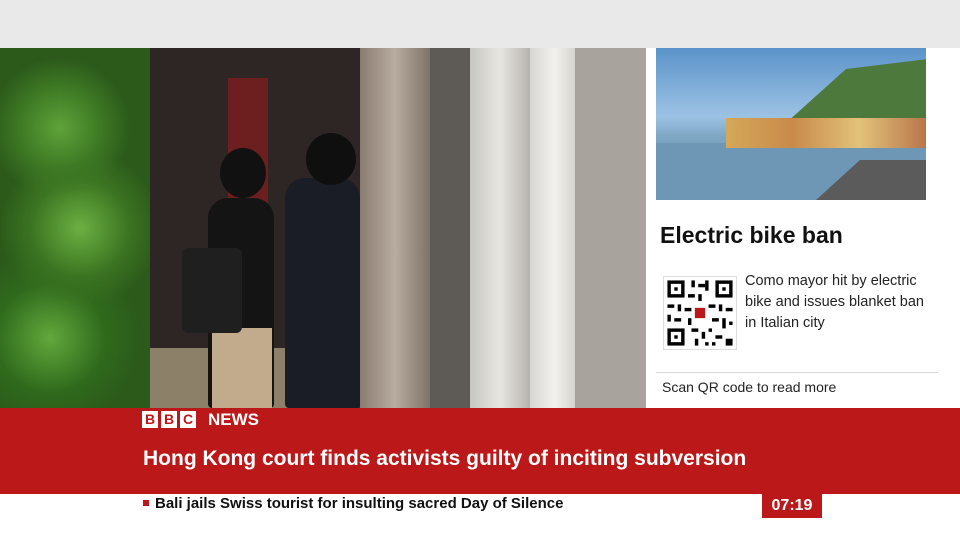 This screenshot has width=960, height=540. What do you see at coordinates (233, 419) in the screenshot?
I see `news-label: NEWS` at bounding box center [233, 419].